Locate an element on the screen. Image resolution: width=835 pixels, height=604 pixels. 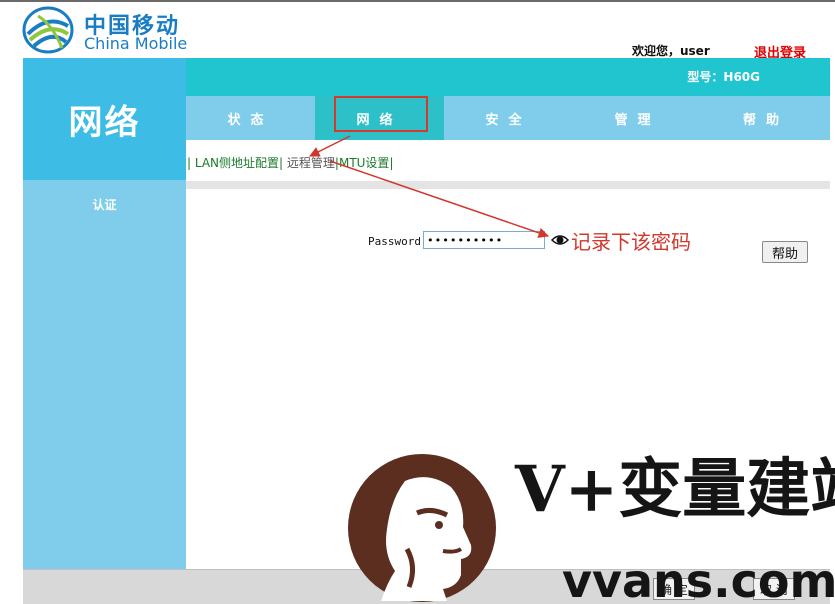
sublink-lan-config: LAN侧地址配置 is located at coordinates (237, 163).